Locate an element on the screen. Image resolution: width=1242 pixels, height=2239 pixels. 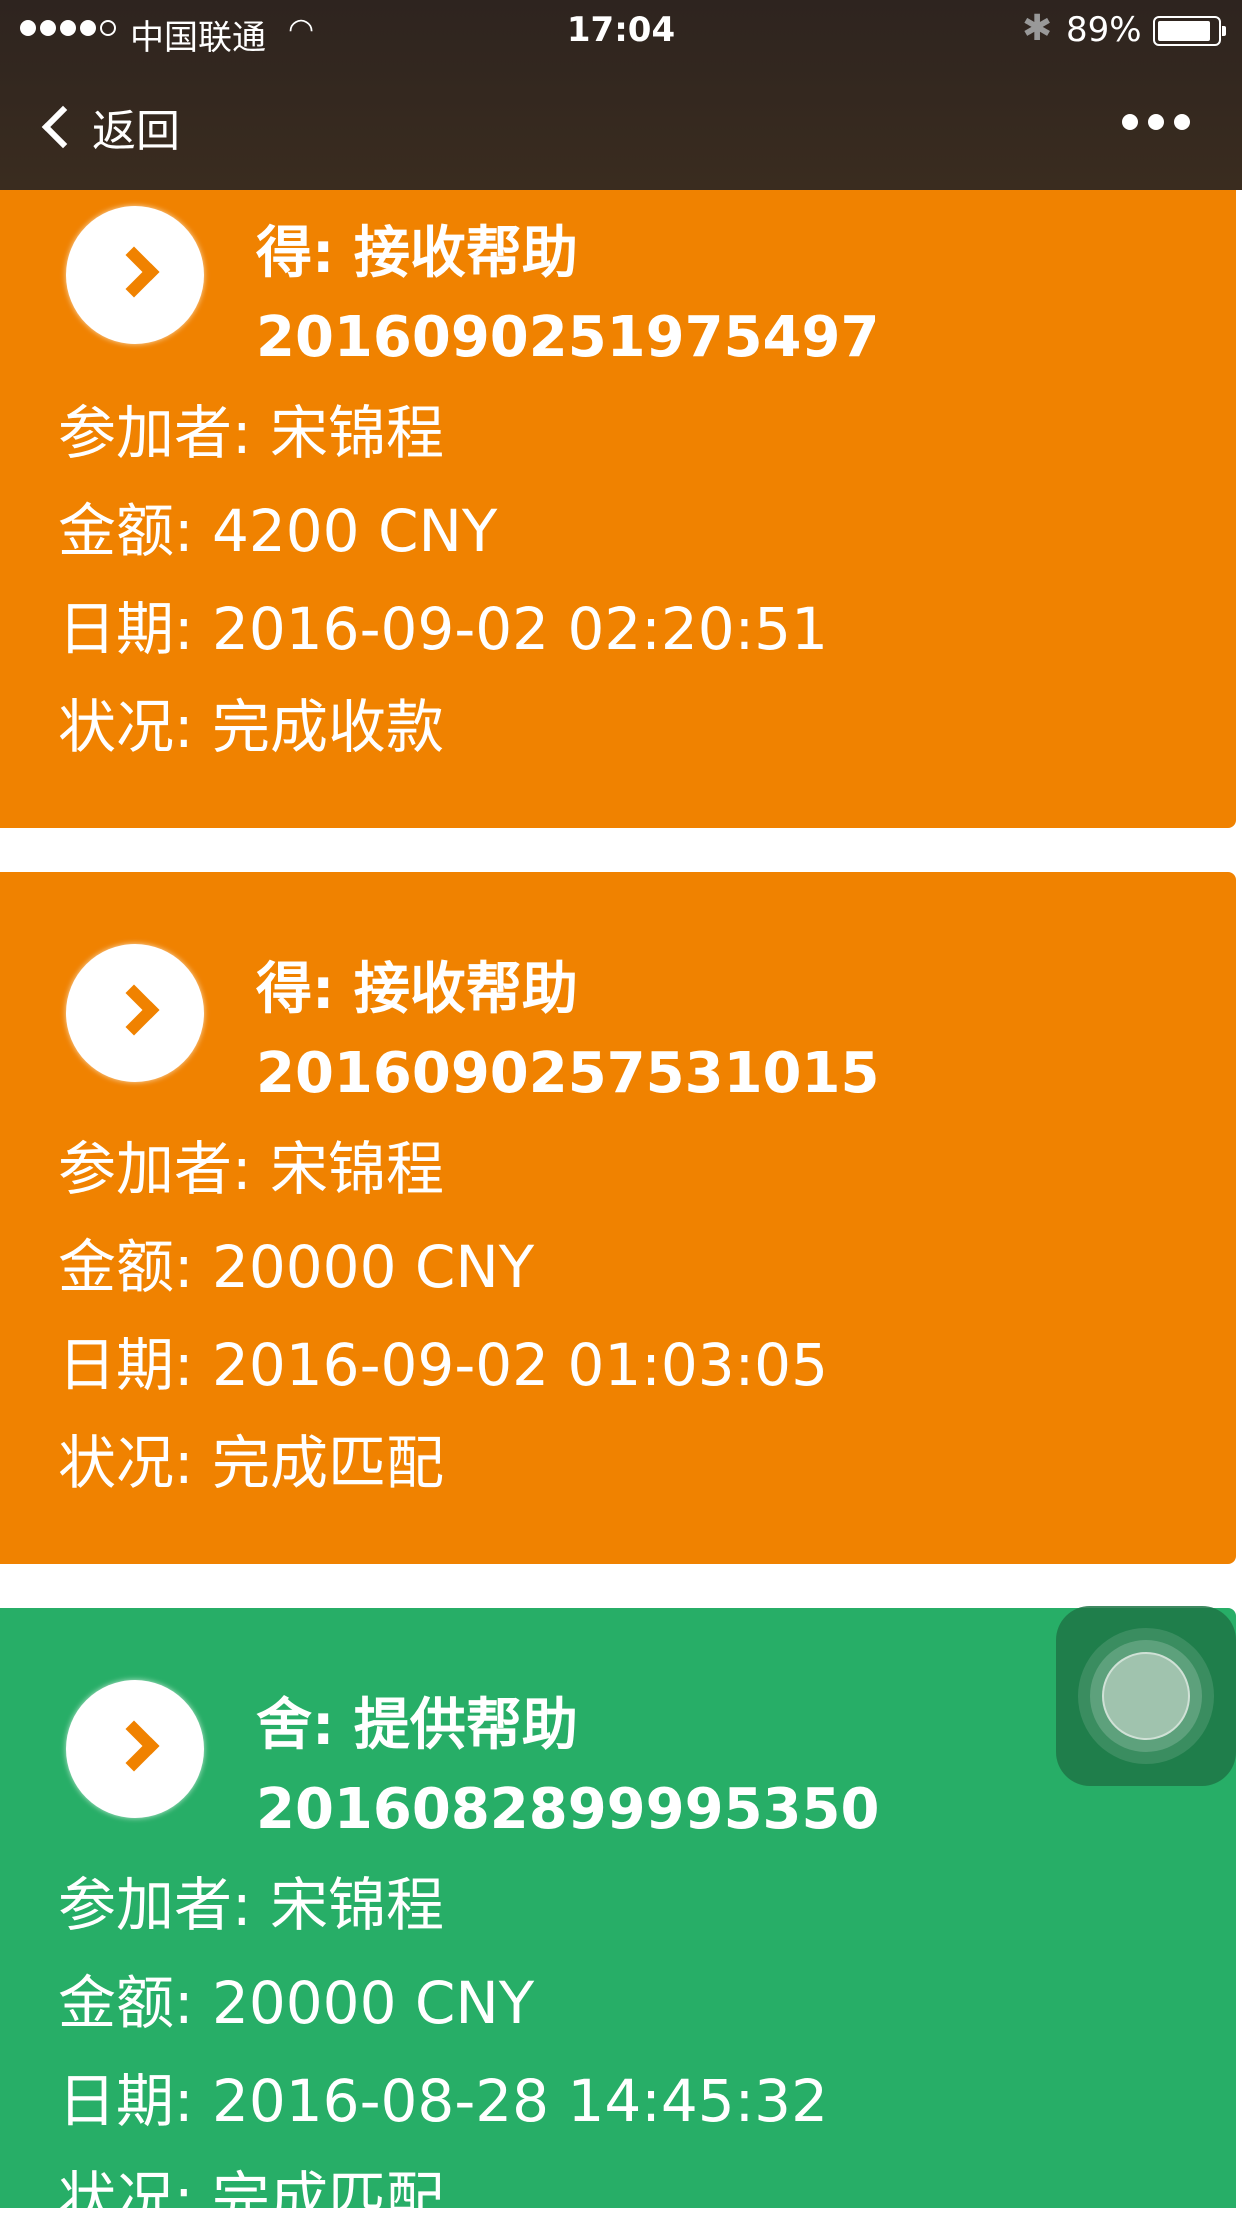
more-options-button is located at coordinates (1156, 122).